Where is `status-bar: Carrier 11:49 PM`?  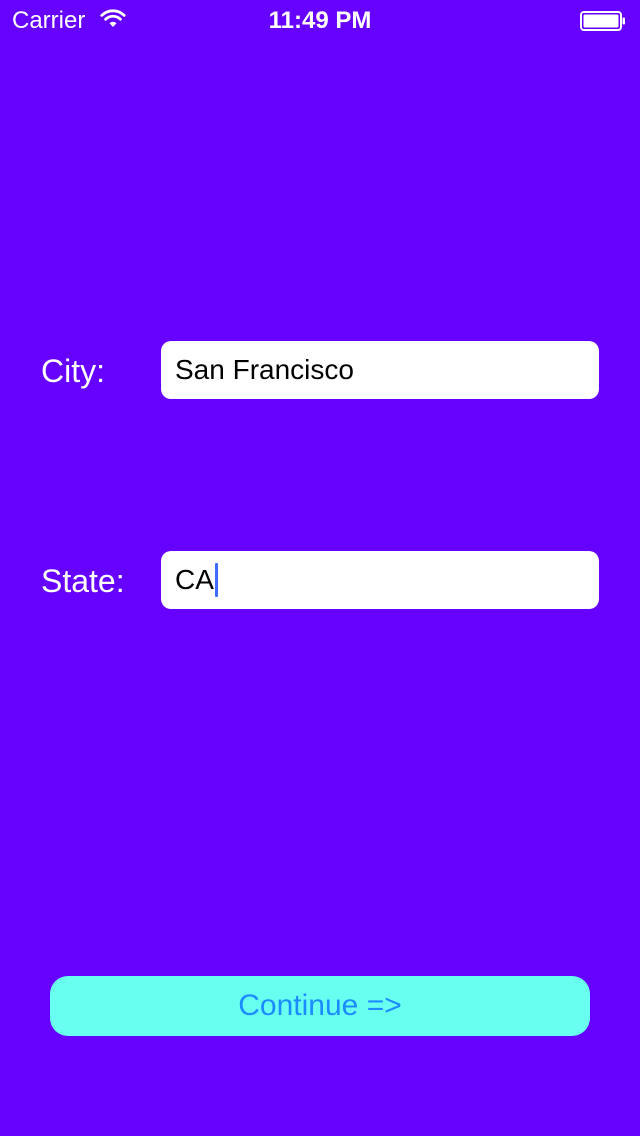 status-bar: Carrier 11:49 PM is located at coordinates (320, 20).